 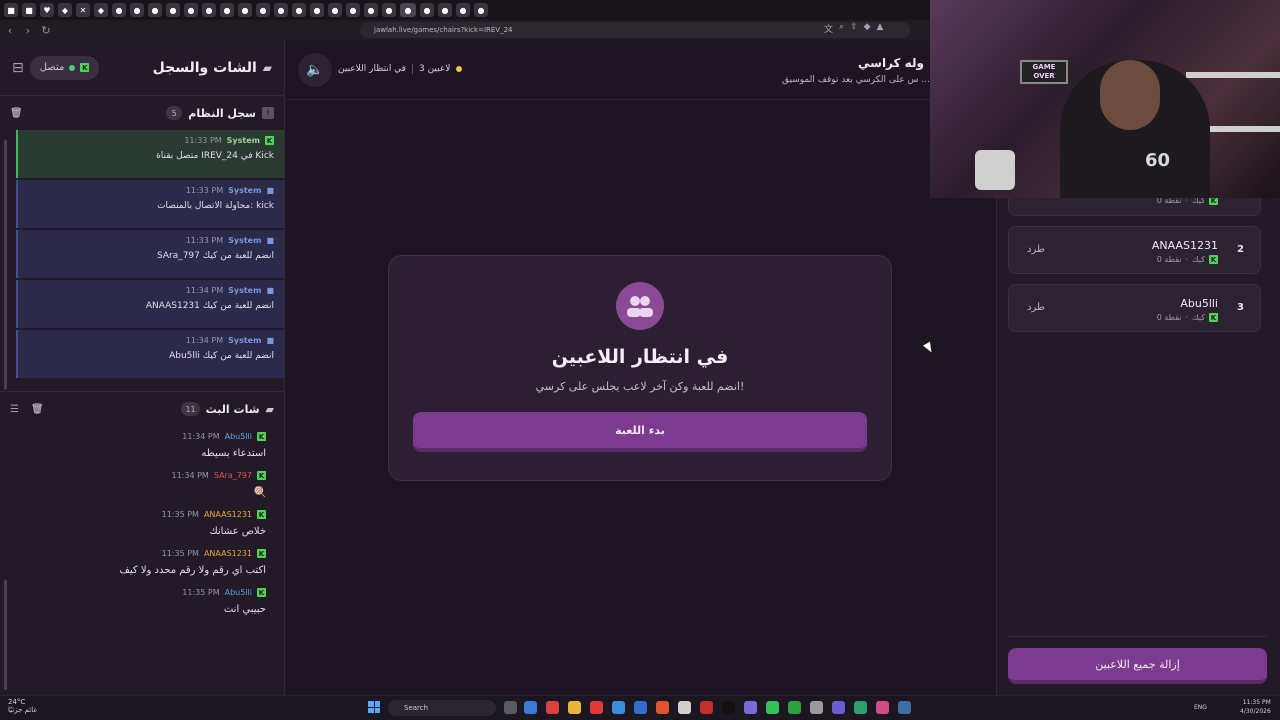 What do you see at coordinates (261, 514) in the screenshot?
I see `kick-logo-icon: K` at bounding box center [261, 514].